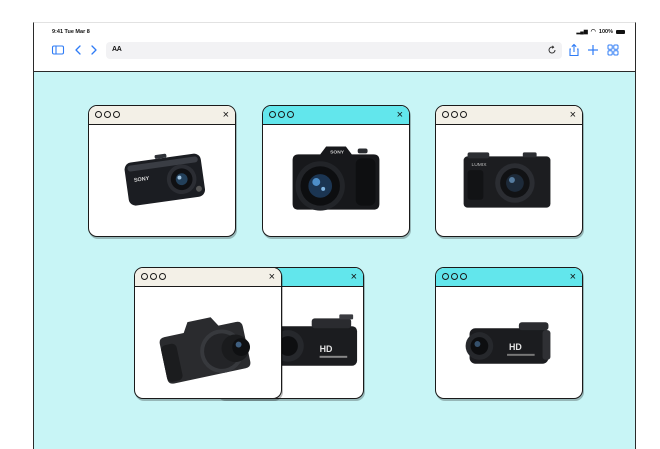  What do you see at coordinates (509, 181) in the screenshot?
I see `lumix-compact-camera-image: LUMIX` at bounding box center [509, 181].